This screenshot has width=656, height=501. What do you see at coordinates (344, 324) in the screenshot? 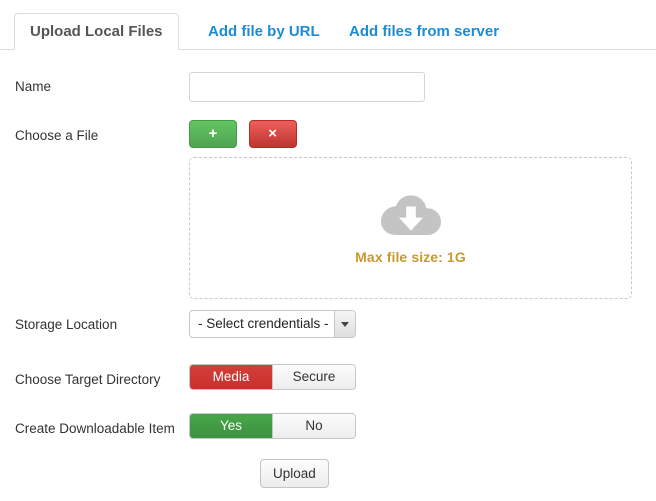
I see `chevron-down-icon` at bounding box center [344, 324].